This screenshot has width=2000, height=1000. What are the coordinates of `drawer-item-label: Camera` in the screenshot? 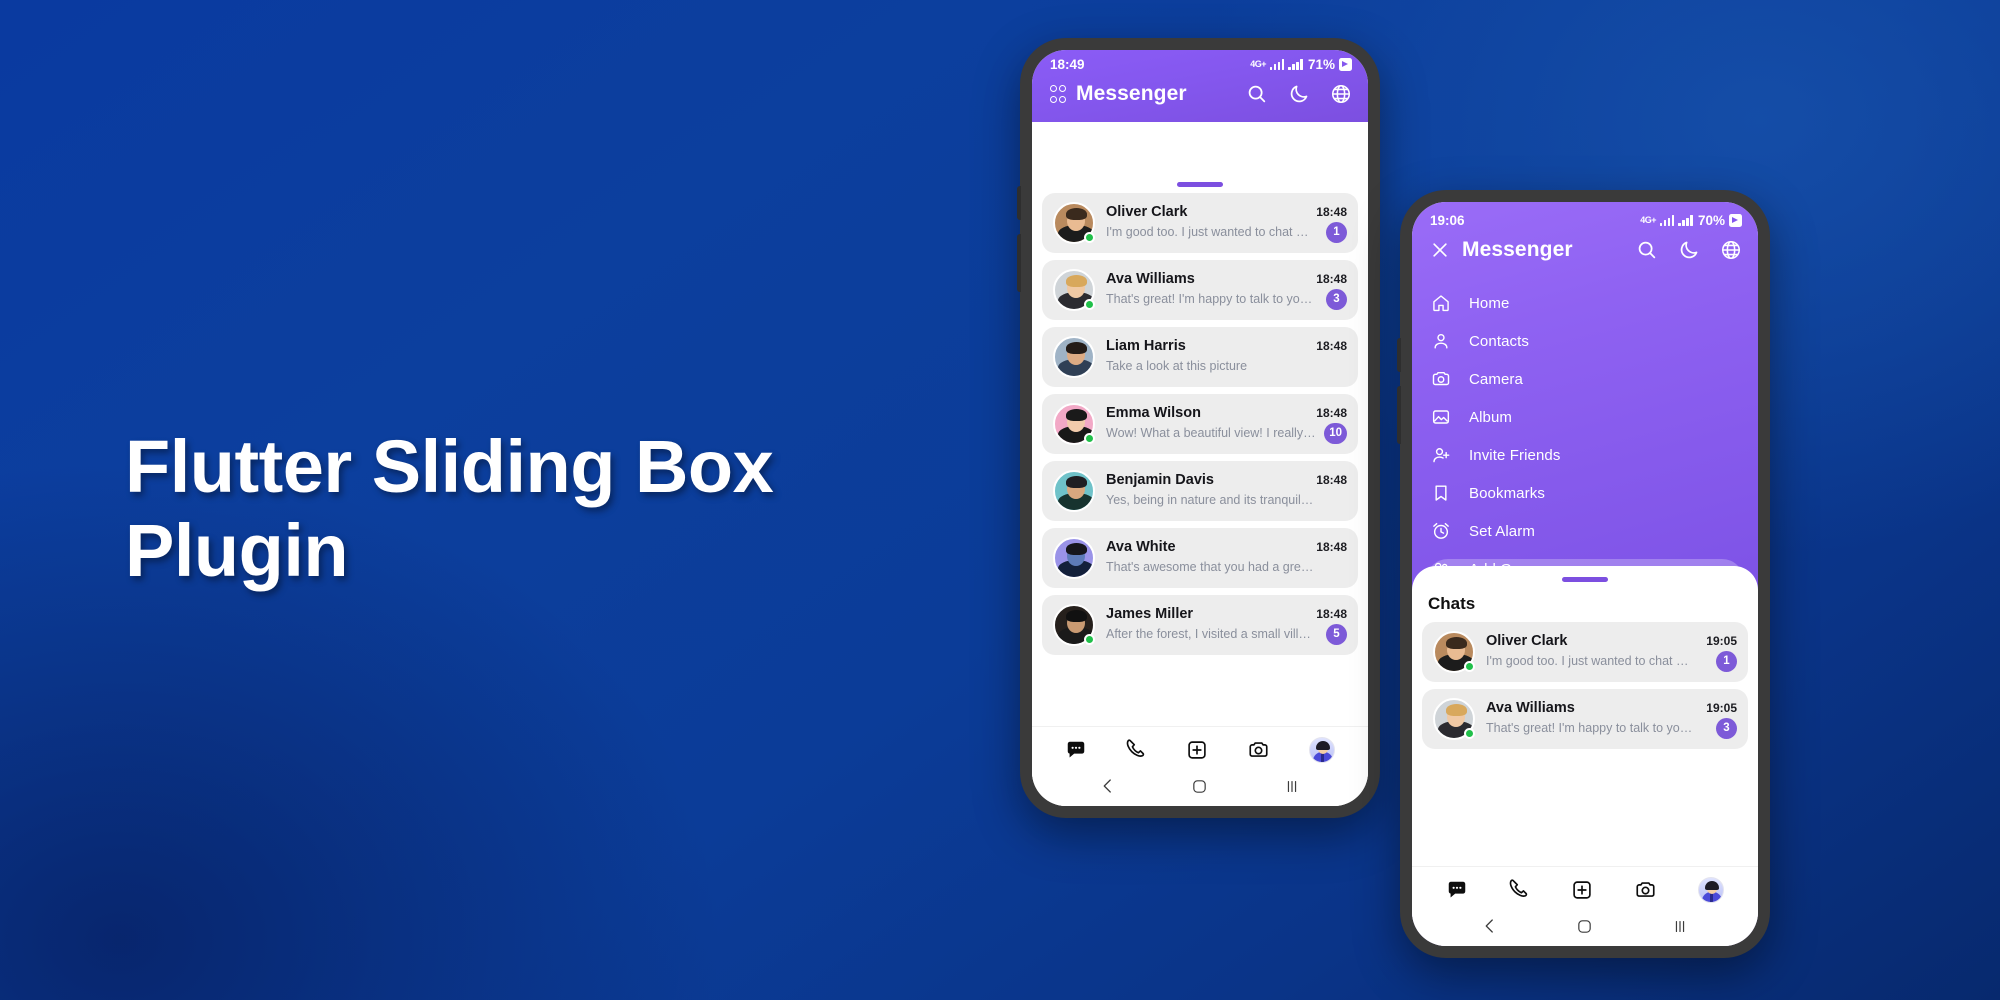 It's located at (1496, 379).